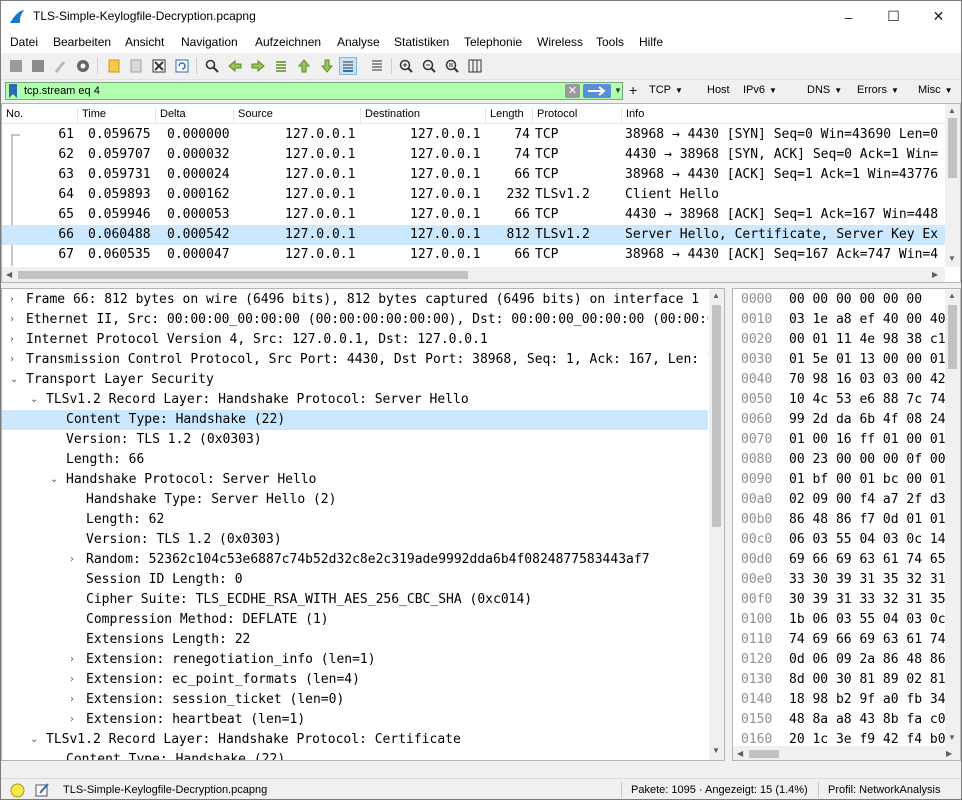 Image resolution: width=962 pixels, height=800 pixels. I want to click on display-filter-input, so click(294, 91).